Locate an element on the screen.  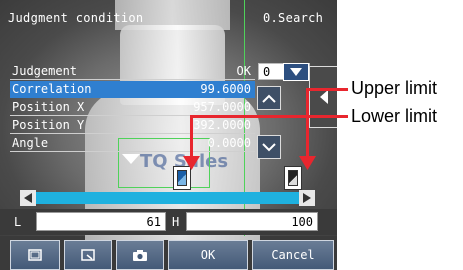
range-slider-track is located at coordinates (167, 198).